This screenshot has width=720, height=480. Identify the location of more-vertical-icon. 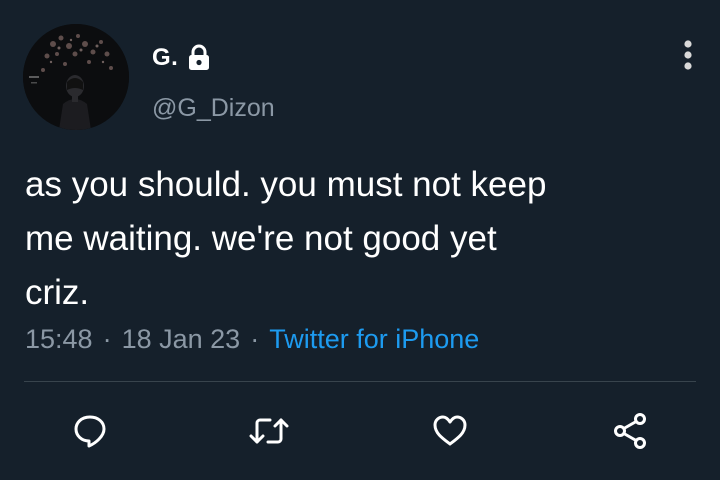
(688, 56).